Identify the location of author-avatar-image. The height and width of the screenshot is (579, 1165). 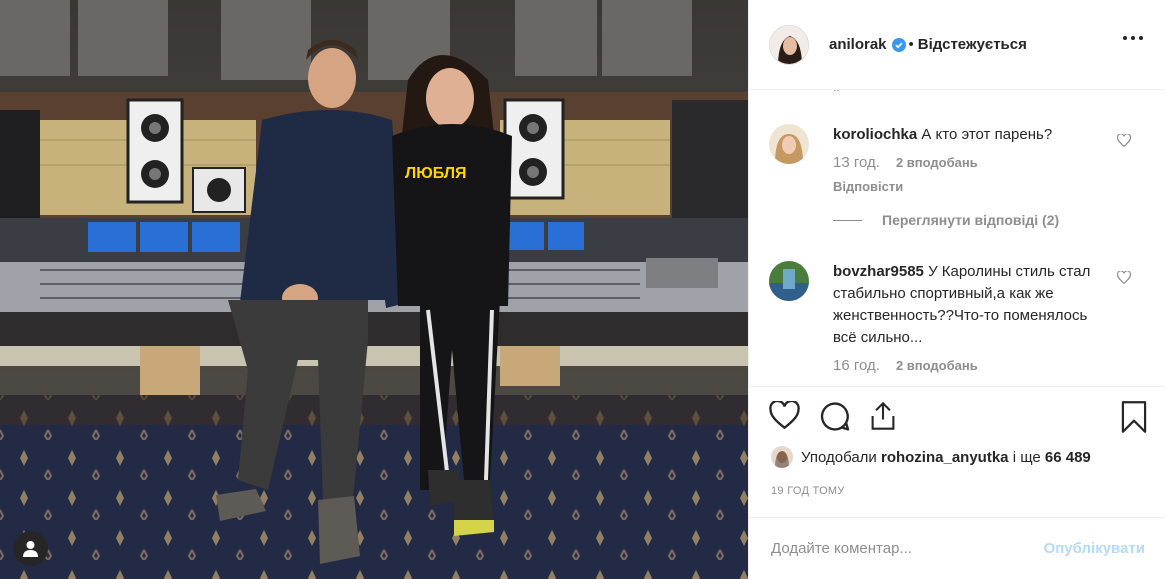
(789, 44).